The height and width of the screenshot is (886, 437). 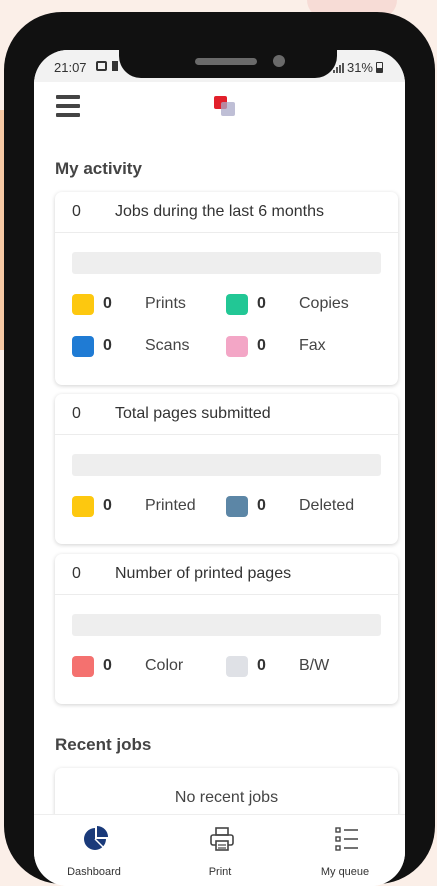 I want to click on battery-icon, so click(x=379, y=67).